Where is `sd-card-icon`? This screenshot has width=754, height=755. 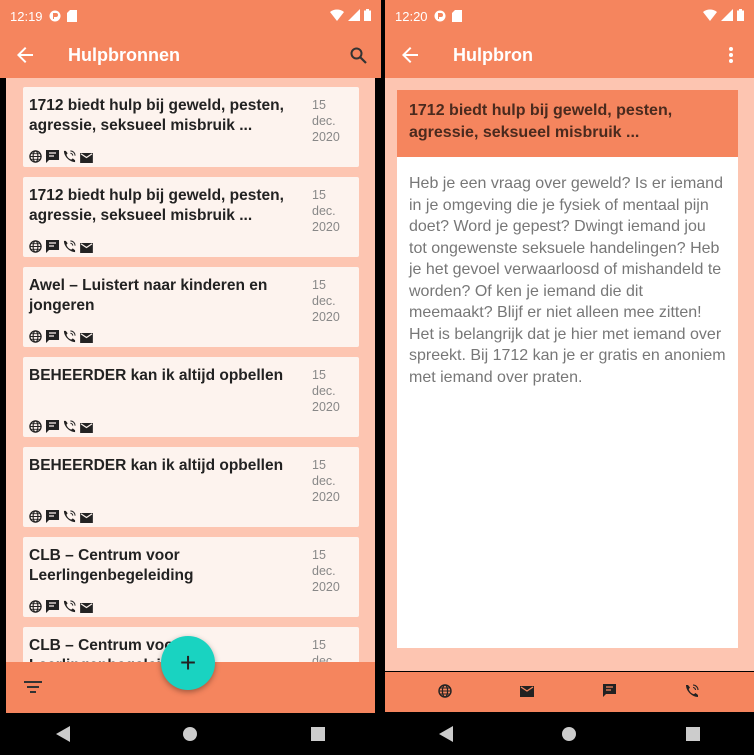 sd-card-icon is located at coordinates (457, 16).